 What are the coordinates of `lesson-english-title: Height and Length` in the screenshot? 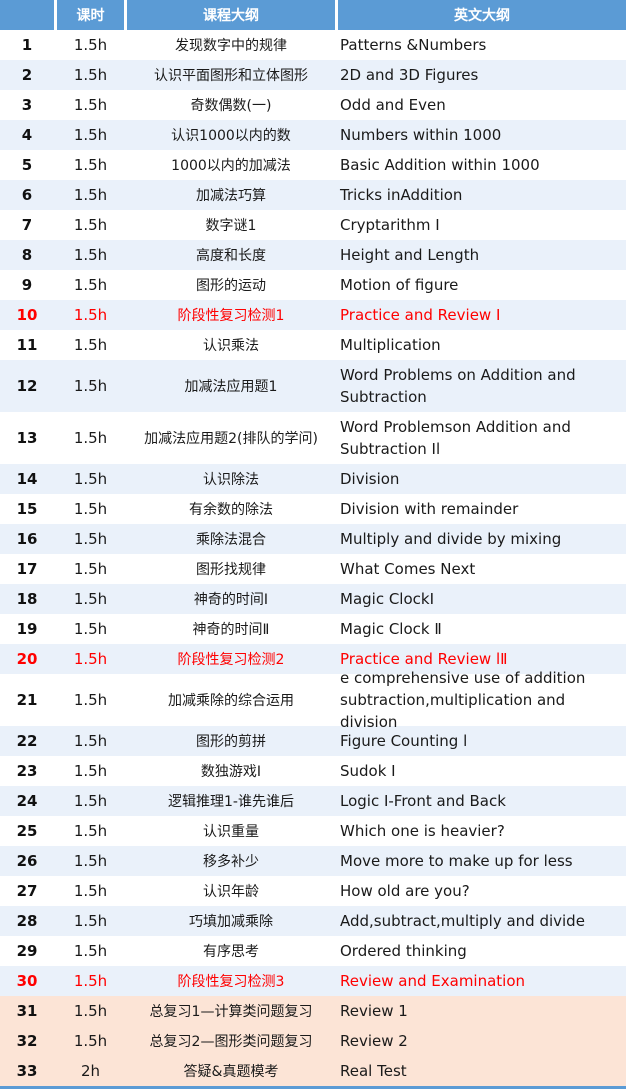 It's located at (410, 255).